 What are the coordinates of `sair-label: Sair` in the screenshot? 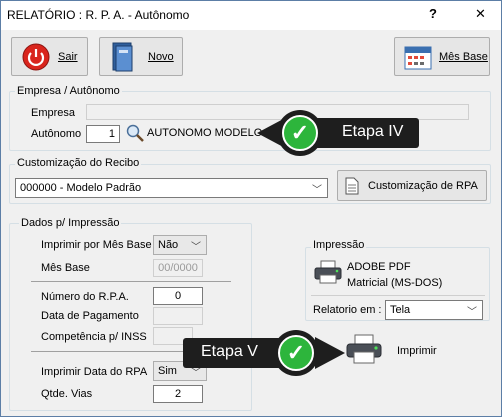 It's located at (68, 57).